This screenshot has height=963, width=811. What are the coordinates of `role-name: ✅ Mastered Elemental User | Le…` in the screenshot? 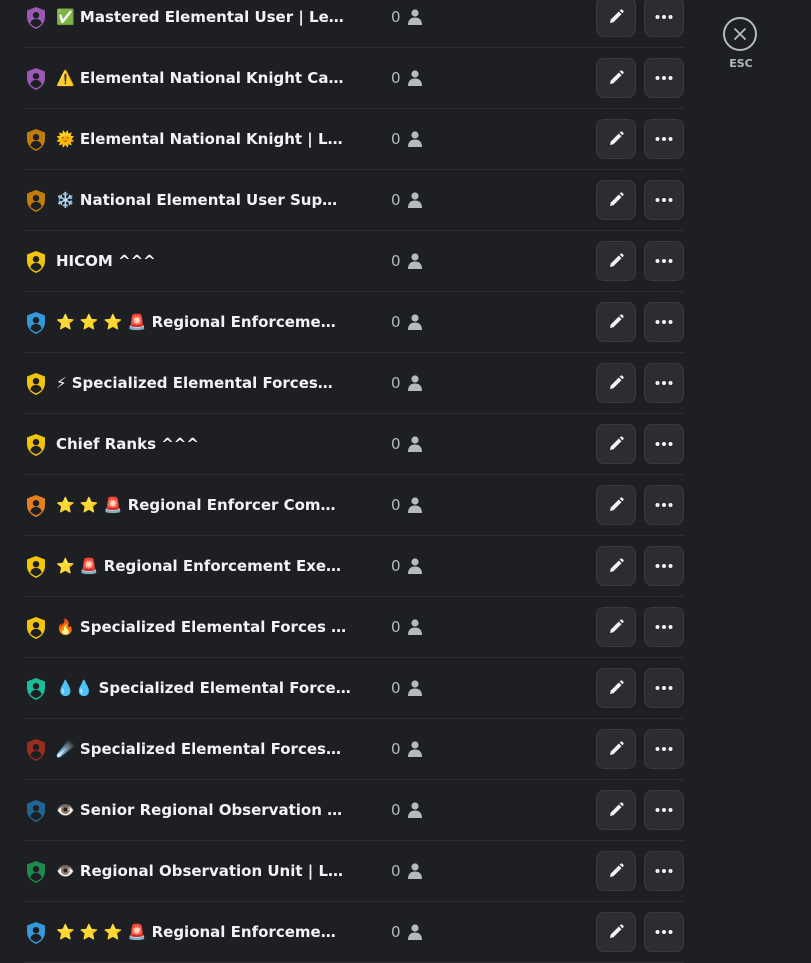 It's located at (200, 17).